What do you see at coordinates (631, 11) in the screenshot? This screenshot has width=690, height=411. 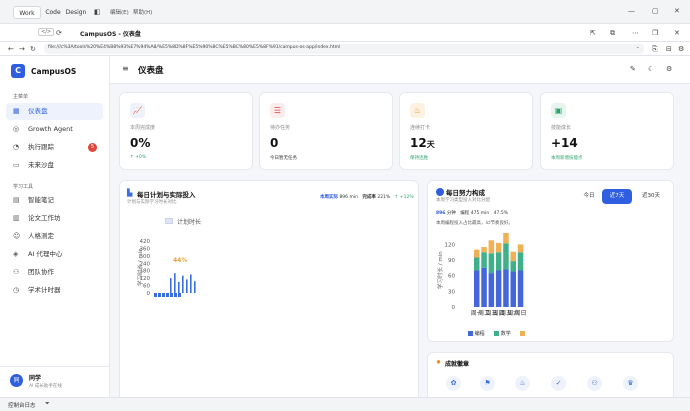 I see `minimize-icon: —` at bounding box center [631, 11].